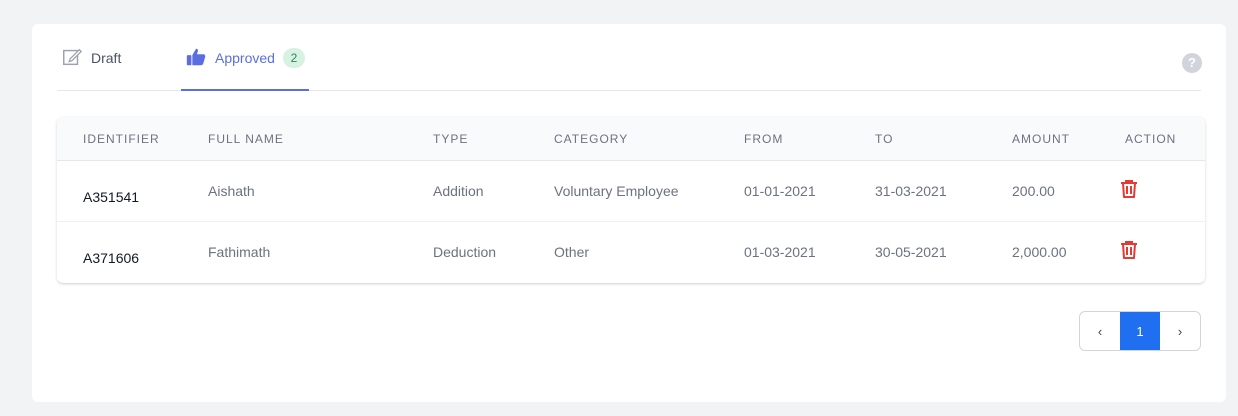 The width and height of the screenshot is (1238, 416). Describe the element at coordinates (111, 258) in the screenshot. I see `cell-identifier: A371606` at that location.